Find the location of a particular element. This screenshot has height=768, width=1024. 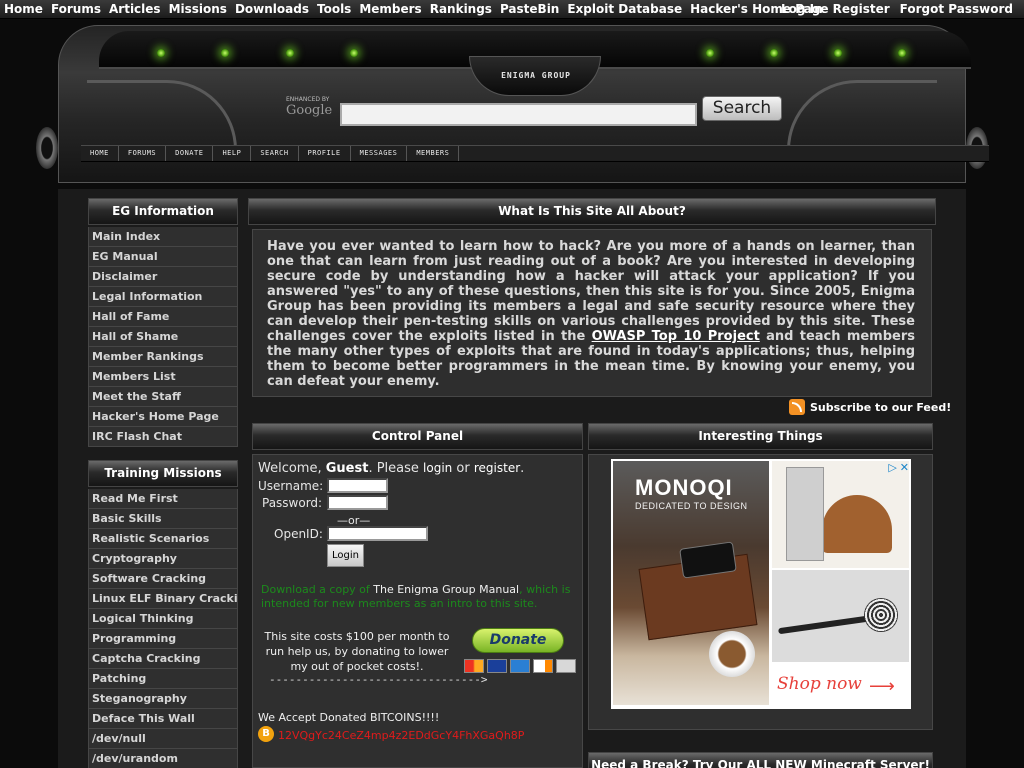

sidebar-item-meet-the-staff: Meet the Staff is located at coordinates (163, 397).